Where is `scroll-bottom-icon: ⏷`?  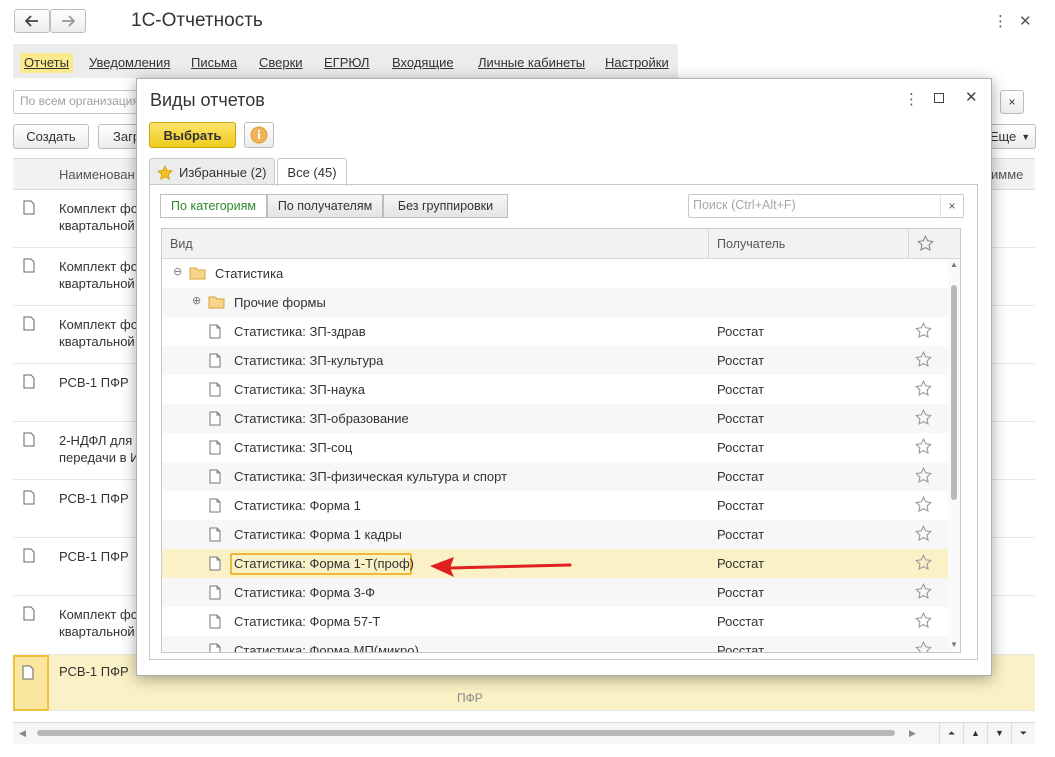 scroll-bottom-icon: ⏷ is located at coordinates (1023, 733).